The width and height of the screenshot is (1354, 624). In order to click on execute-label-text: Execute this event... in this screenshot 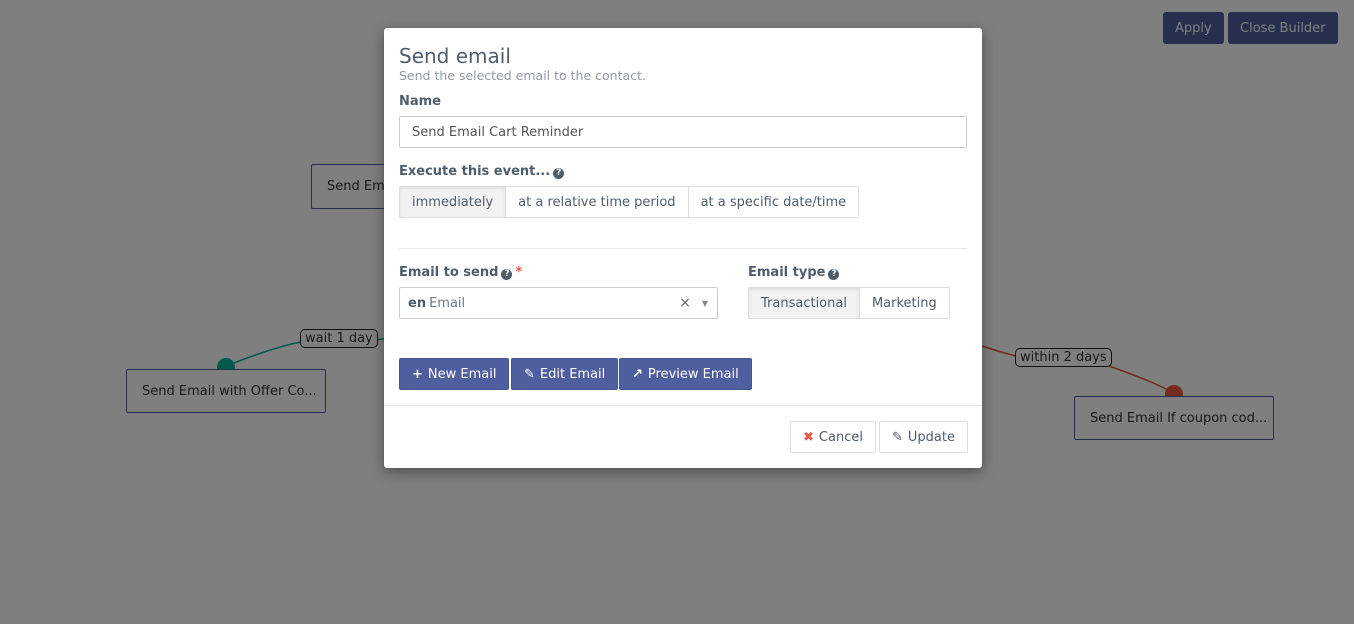, I will do `click(475, 171)`.